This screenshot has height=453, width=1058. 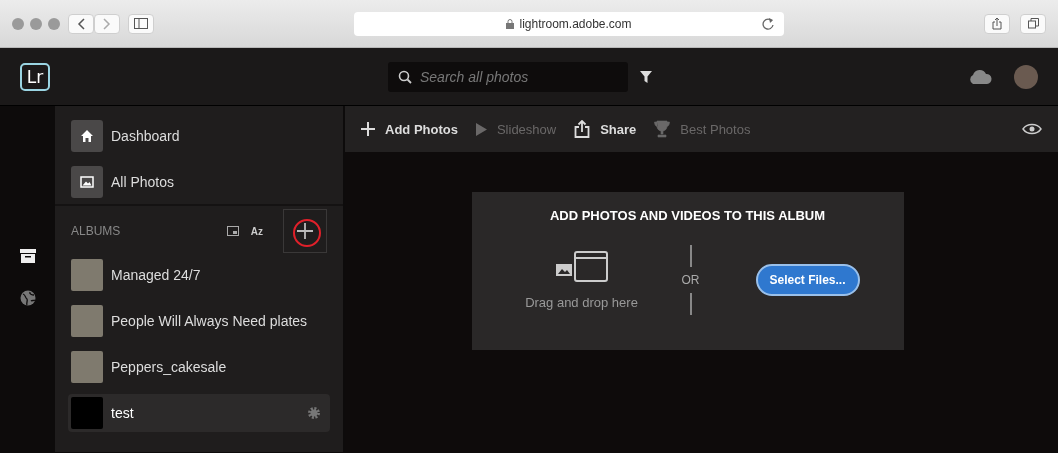 I want to click on address-bar: lightroom.adobe.com, so click(x=569, y=23).